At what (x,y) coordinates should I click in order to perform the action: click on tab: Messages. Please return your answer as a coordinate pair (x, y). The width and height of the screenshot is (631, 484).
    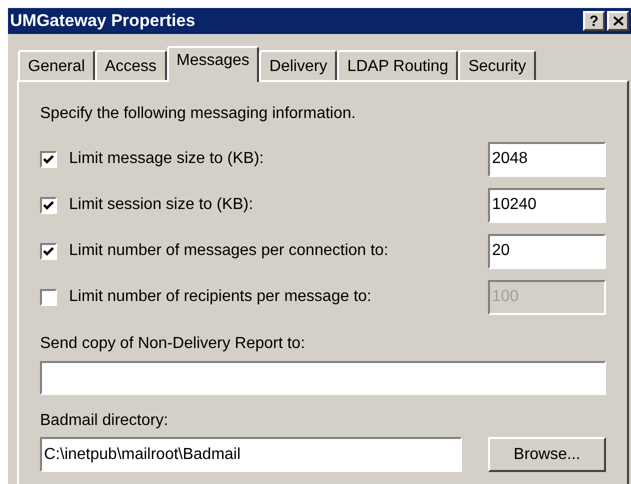
    Looking at the image, I should click on (213, 64).